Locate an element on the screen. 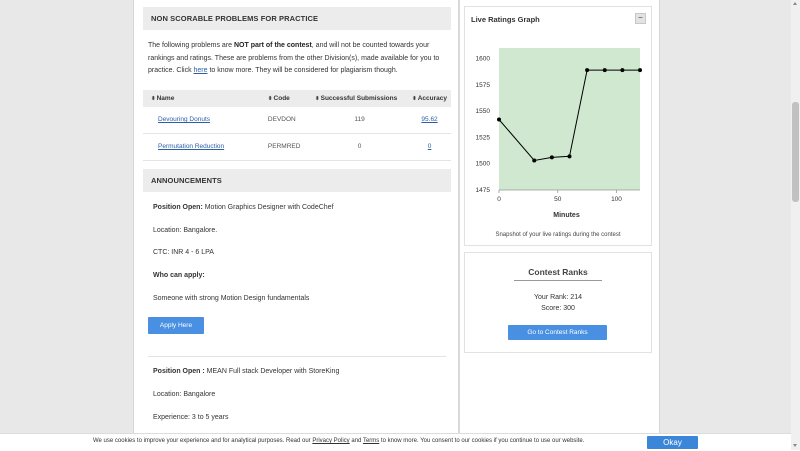 Image resolution: width=800 pixels, height=451 pixels. y-tick-label: 1525 is located at coordinates (483, 137).